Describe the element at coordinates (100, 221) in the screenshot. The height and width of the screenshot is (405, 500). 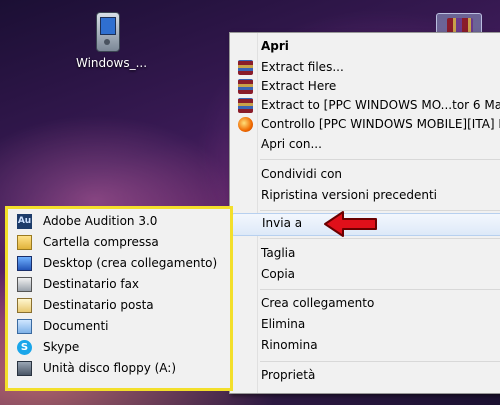
I see `sendto-item-label: Adobe Audition 3.0` at that location.